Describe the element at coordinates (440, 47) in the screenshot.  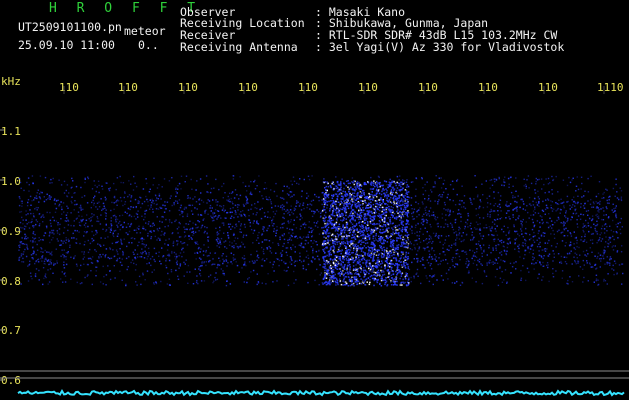
I see `info-value: : 3el Yagi(V) Az 330 for Vladivostok` at that location.